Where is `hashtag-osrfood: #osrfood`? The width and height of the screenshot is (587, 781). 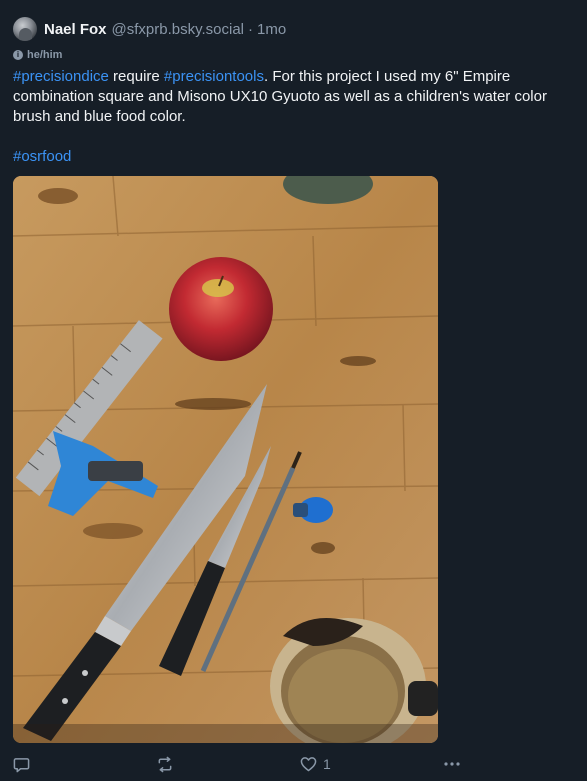
hashtag-osrfood: #osrfood is located at coordinates (42, 156).